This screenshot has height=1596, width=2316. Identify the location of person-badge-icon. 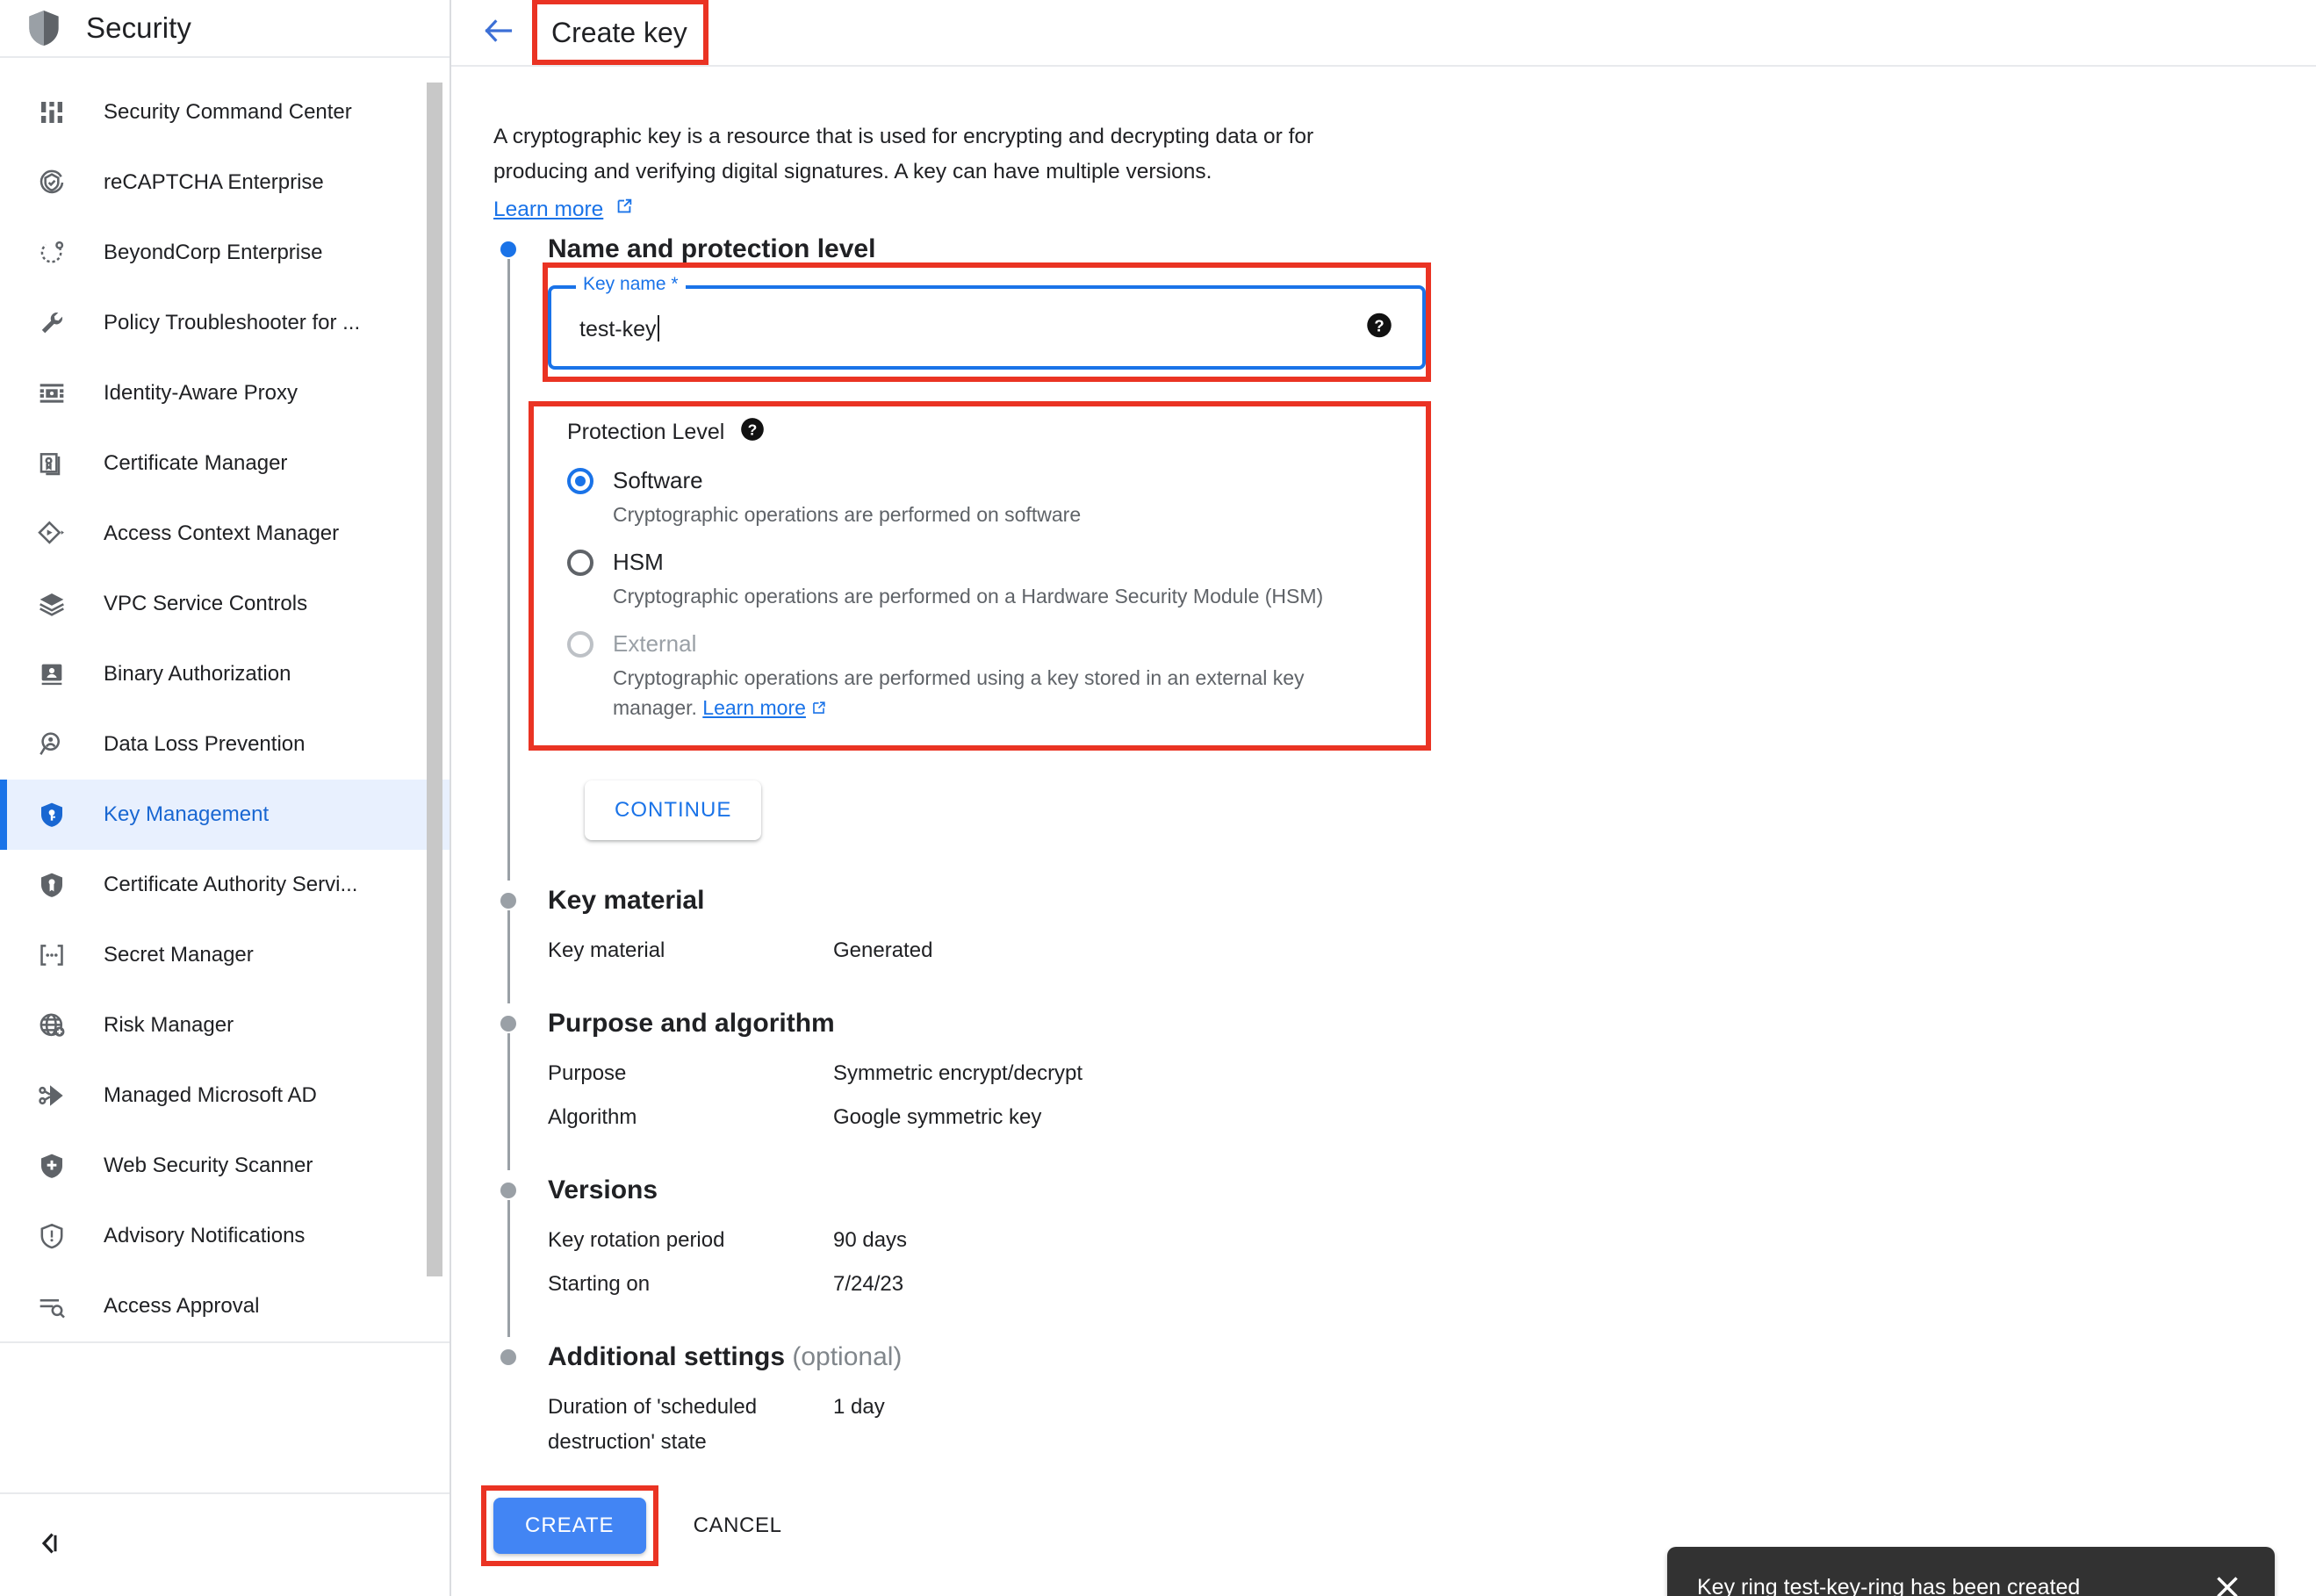
(51, 674).